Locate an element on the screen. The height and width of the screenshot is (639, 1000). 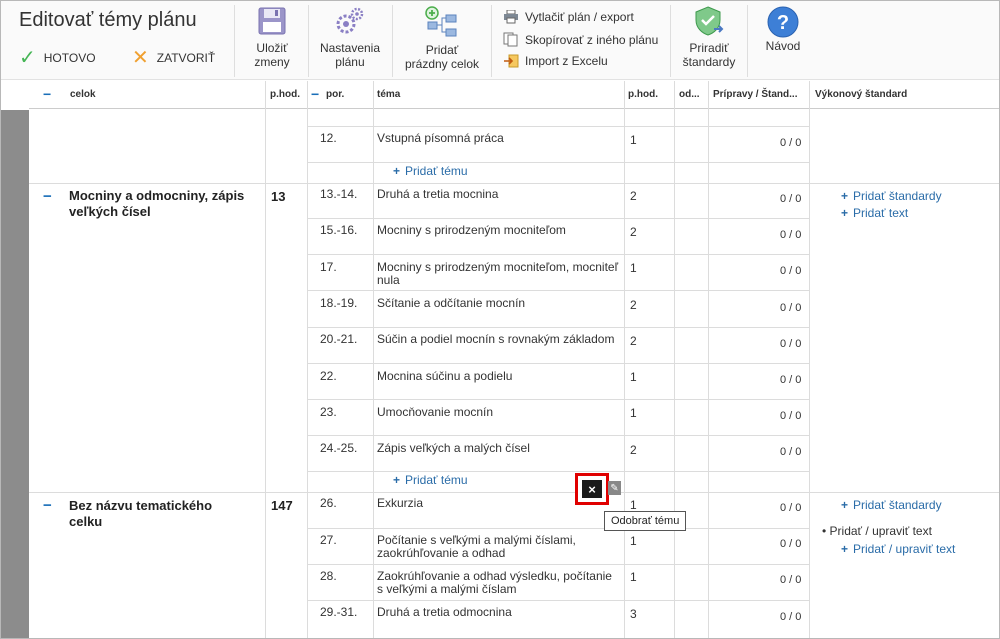
save-label-2: zmeny is located at coordinates (272, 62).